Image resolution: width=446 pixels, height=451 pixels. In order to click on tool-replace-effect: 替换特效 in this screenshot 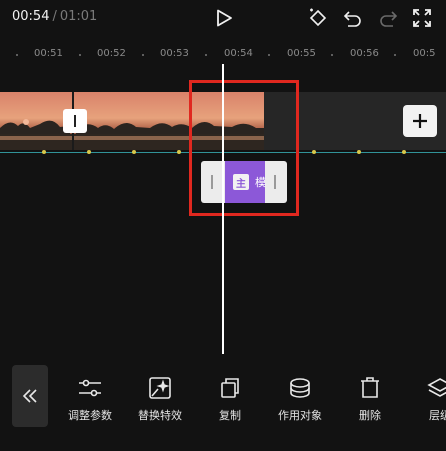, I will do `click(160, 398)`.